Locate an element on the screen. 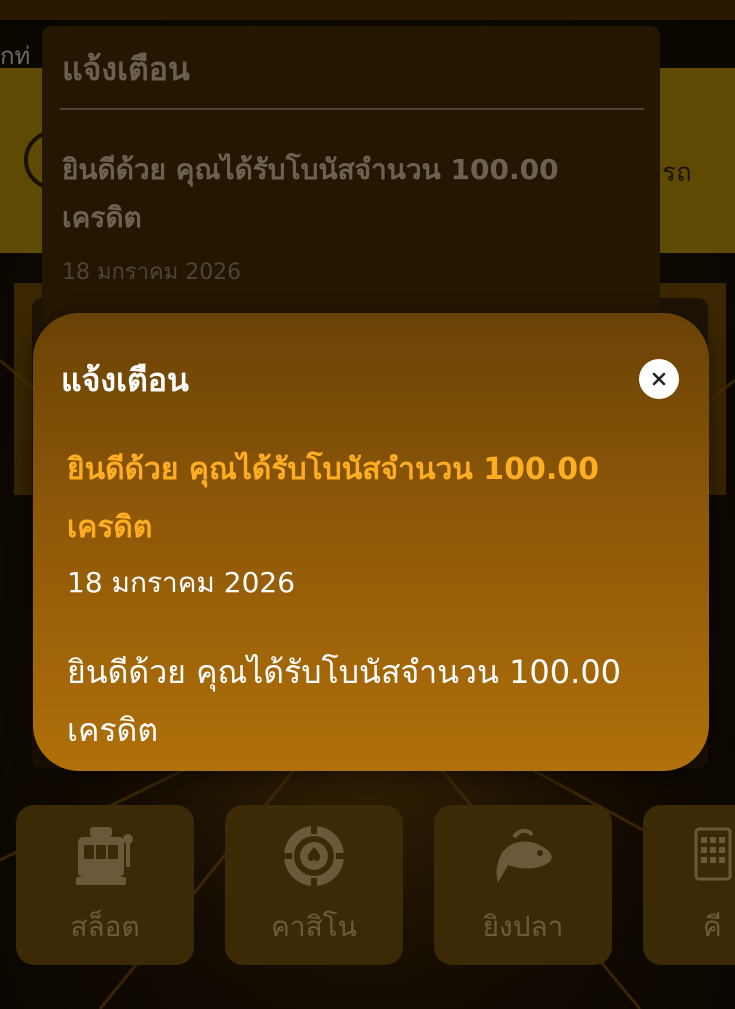 The width and height of the screenshot is (735, 1009). slot-machine-icon is located at coordinates (104, 856).